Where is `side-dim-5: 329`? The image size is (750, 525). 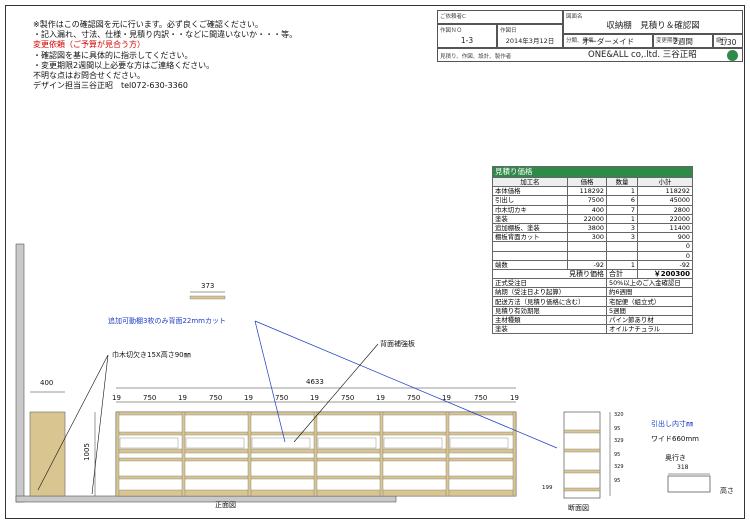
side-dim-5: 329 is located at coordinates (619, 467).